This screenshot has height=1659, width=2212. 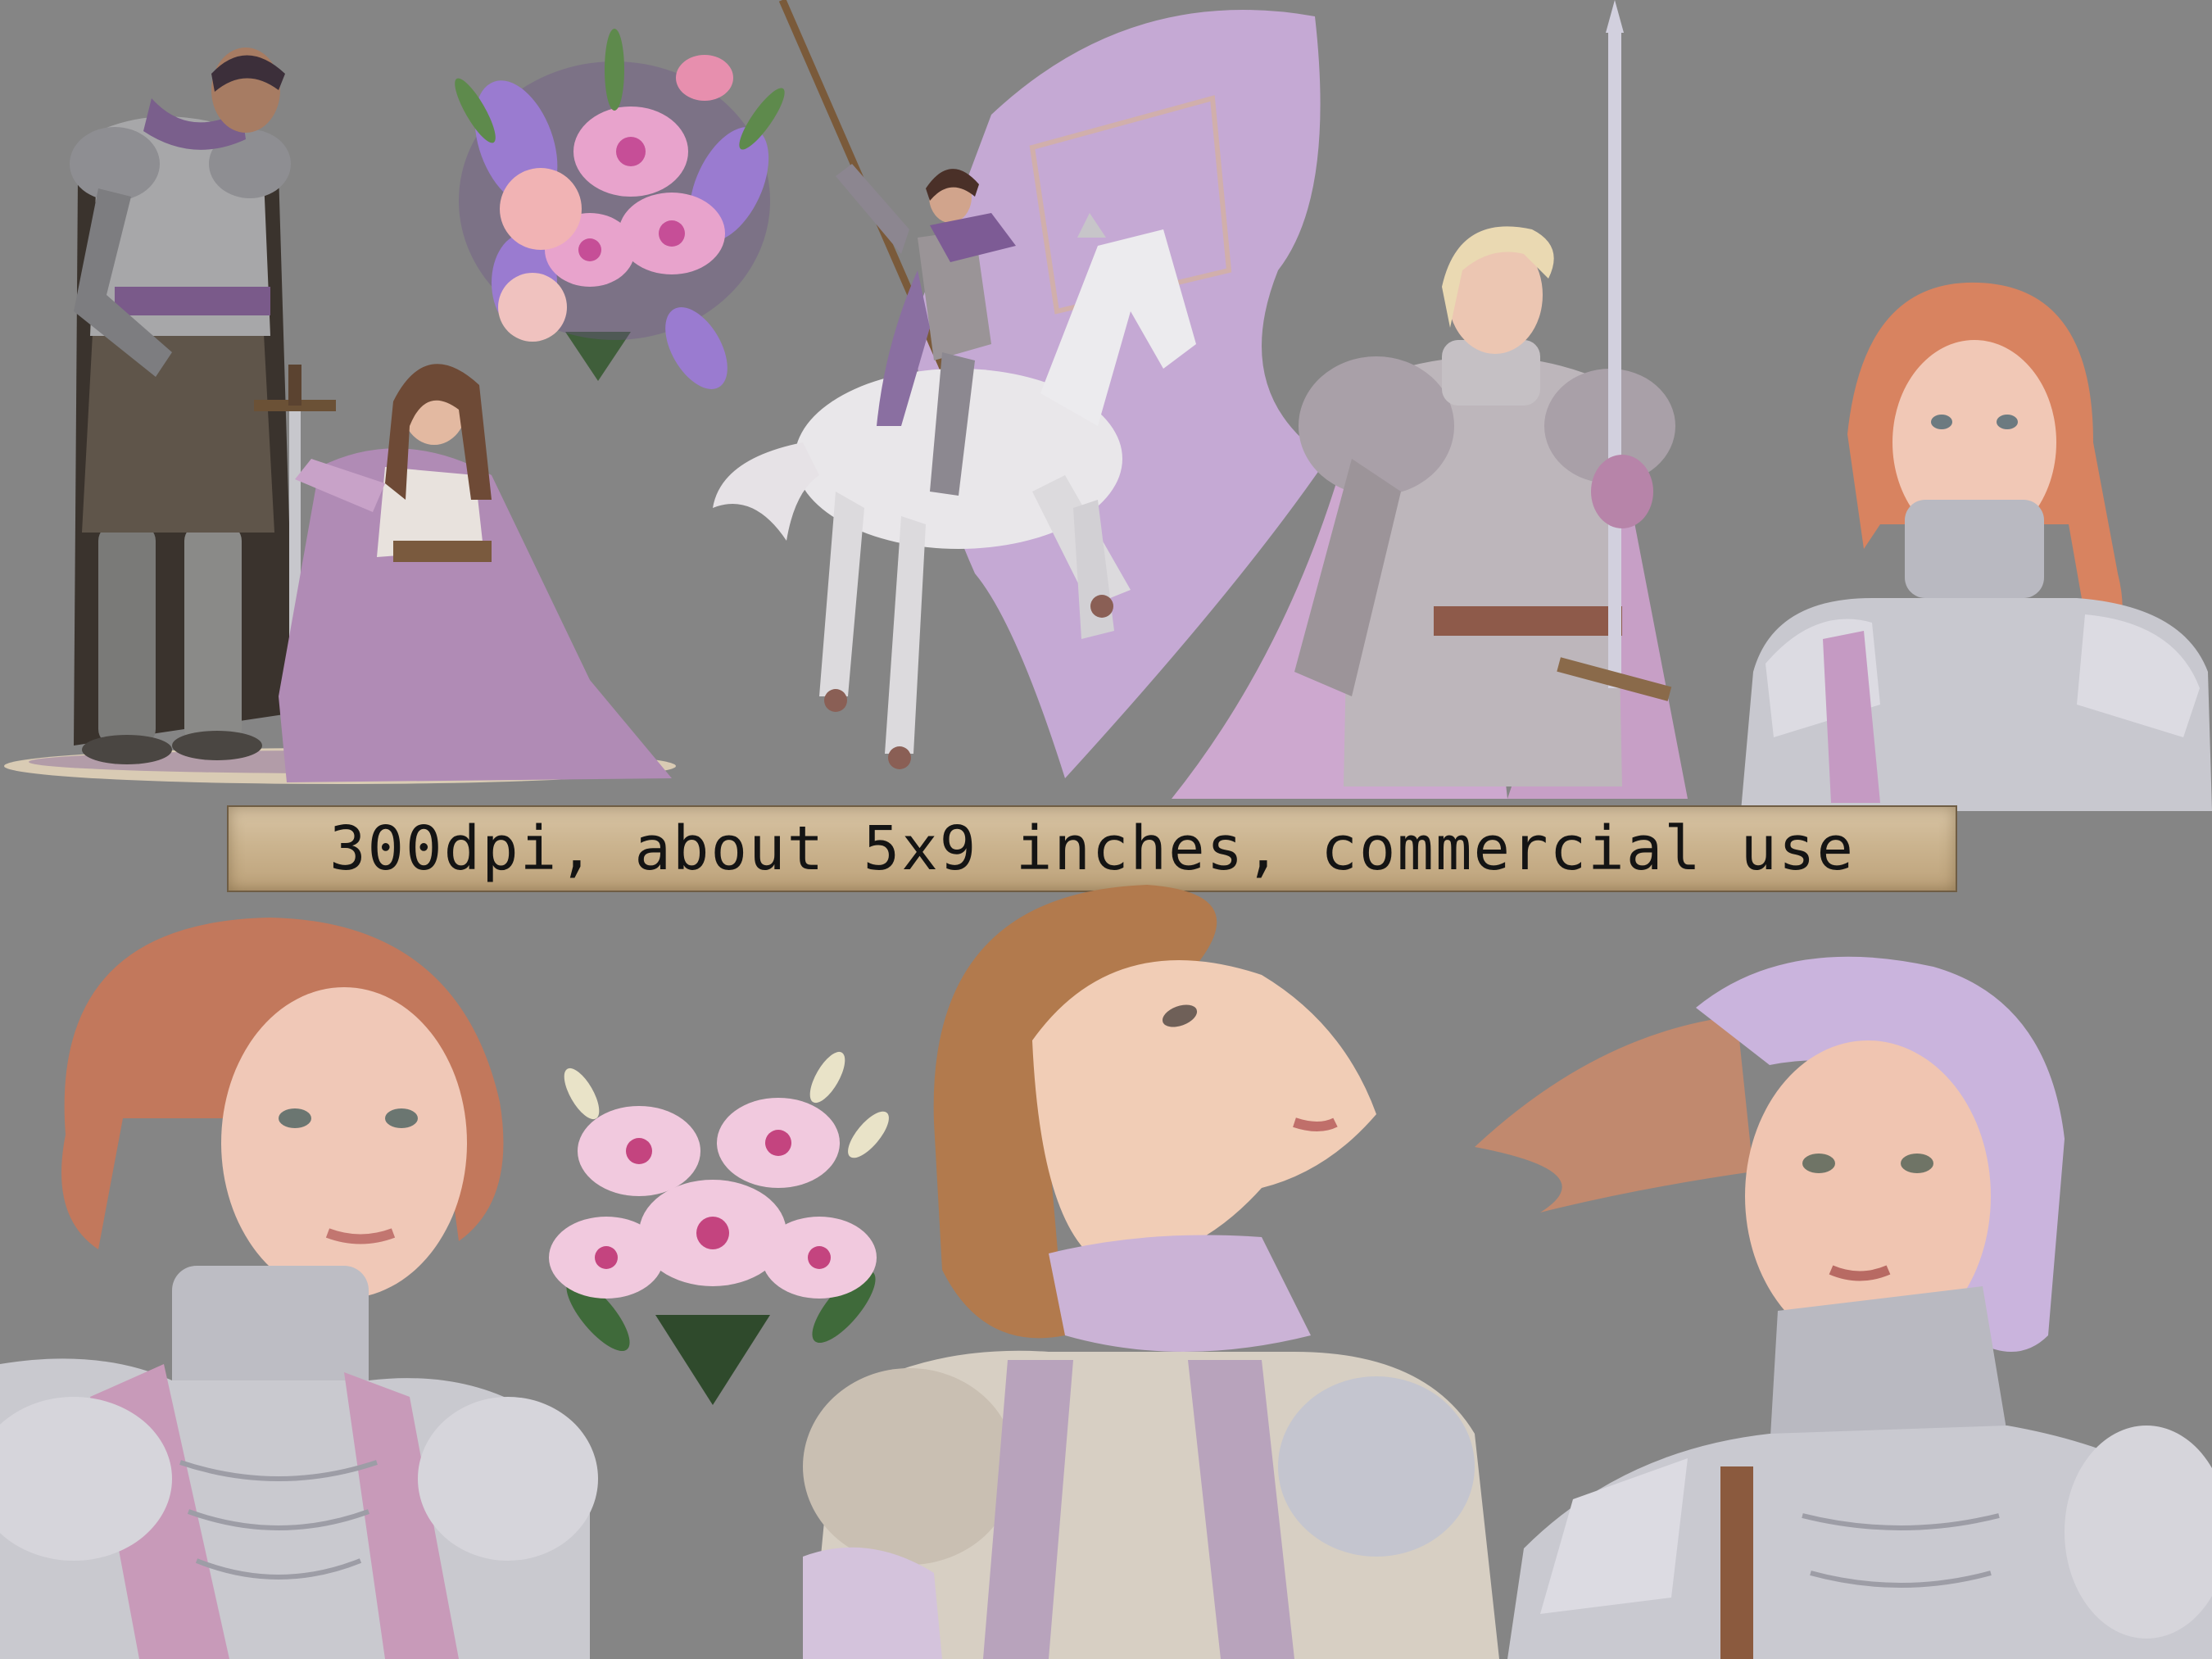 What do you see at coordinates (299, 1266) in the screenshot?
I see `short-haired-woman-in-armor-illustration` at bounding box center [299, 1266].